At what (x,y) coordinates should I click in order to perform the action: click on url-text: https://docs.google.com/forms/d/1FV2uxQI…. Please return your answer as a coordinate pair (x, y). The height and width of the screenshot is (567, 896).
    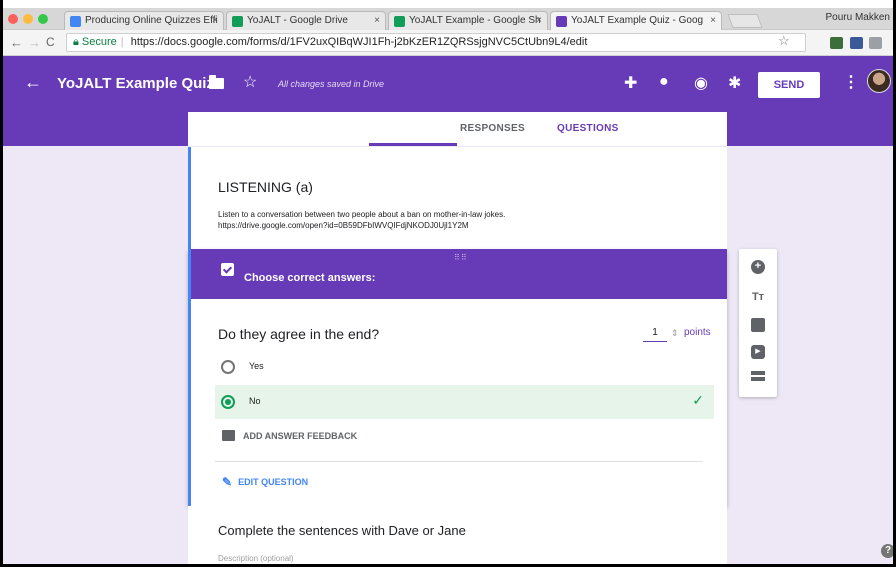
    Looking at the image, I should click on (359, 42).